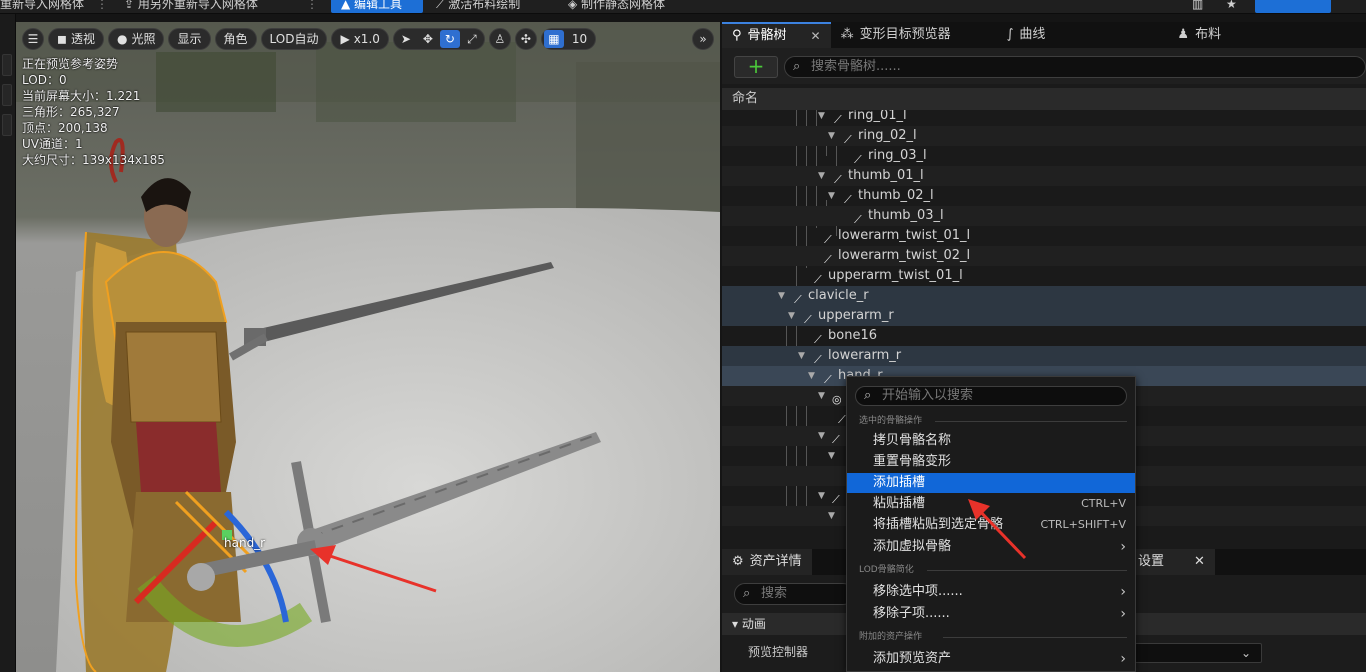  I want to click on preview-controller-dropdown: ⌄, so click(1190, 653).